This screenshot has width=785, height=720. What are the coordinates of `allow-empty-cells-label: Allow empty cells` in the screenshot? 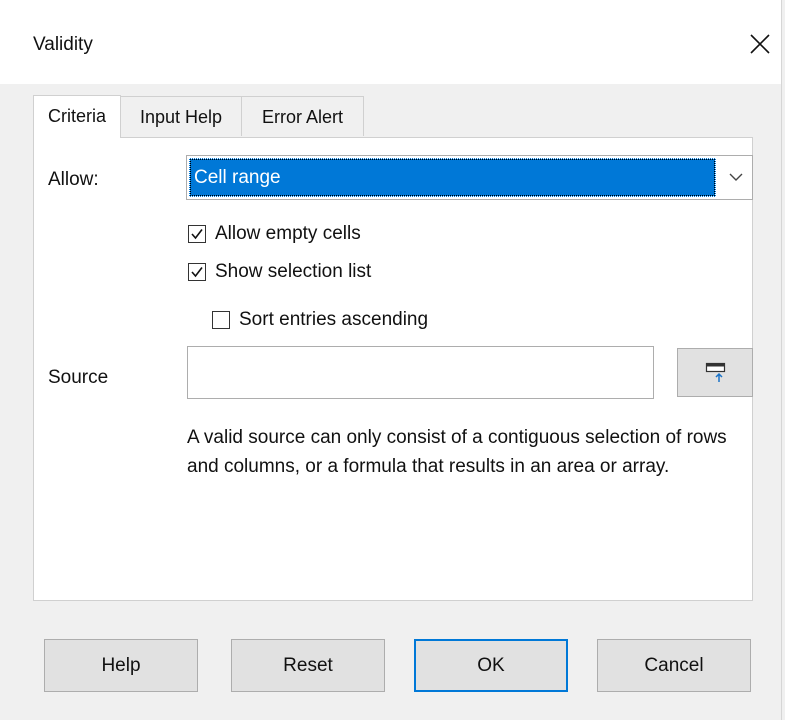 It's located at (288, 233).